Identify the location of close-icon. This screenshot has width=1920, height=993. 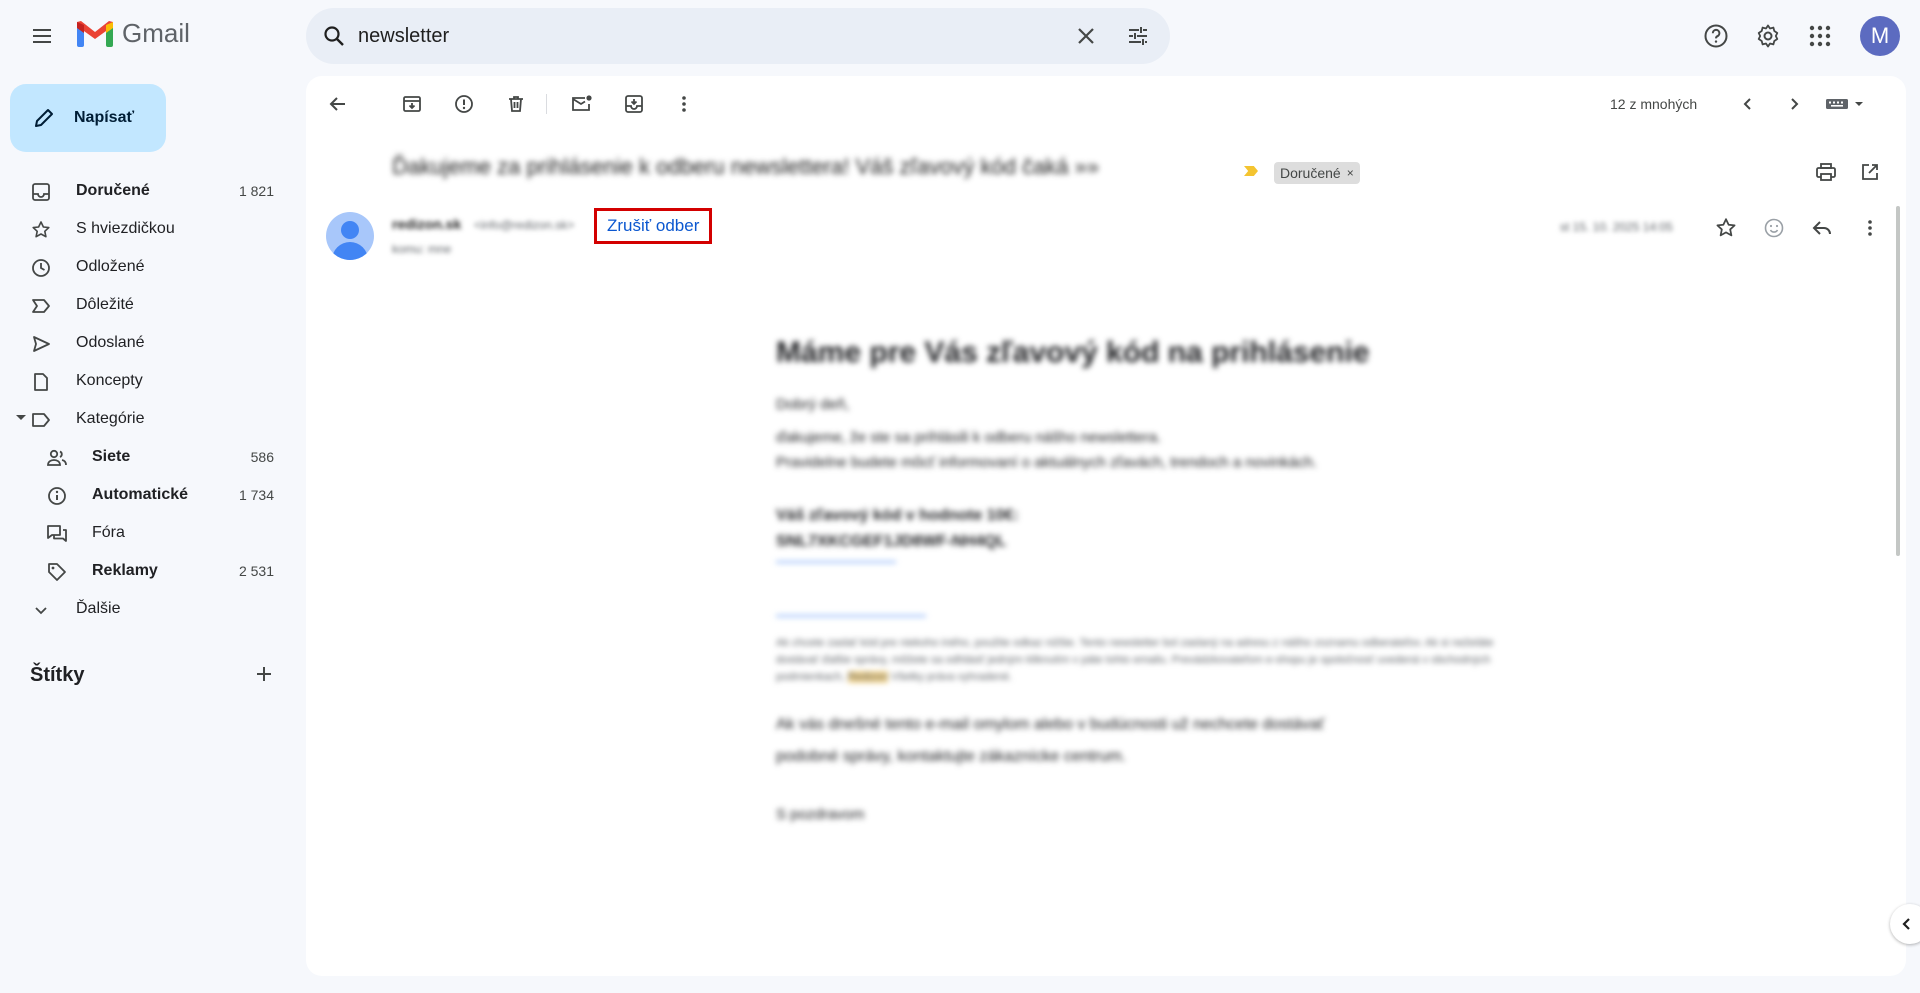
(1086, 36).